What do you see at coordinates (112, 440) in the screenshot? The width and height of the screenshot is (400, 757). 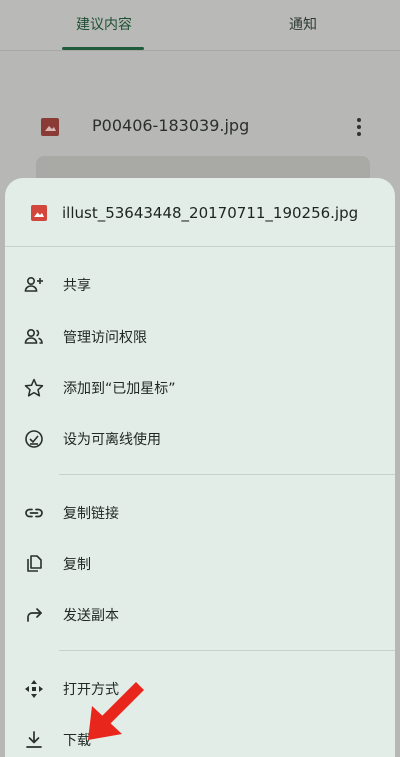 I see `menu-item-label: 设为可离线使用` at bounding box center [112, 440].